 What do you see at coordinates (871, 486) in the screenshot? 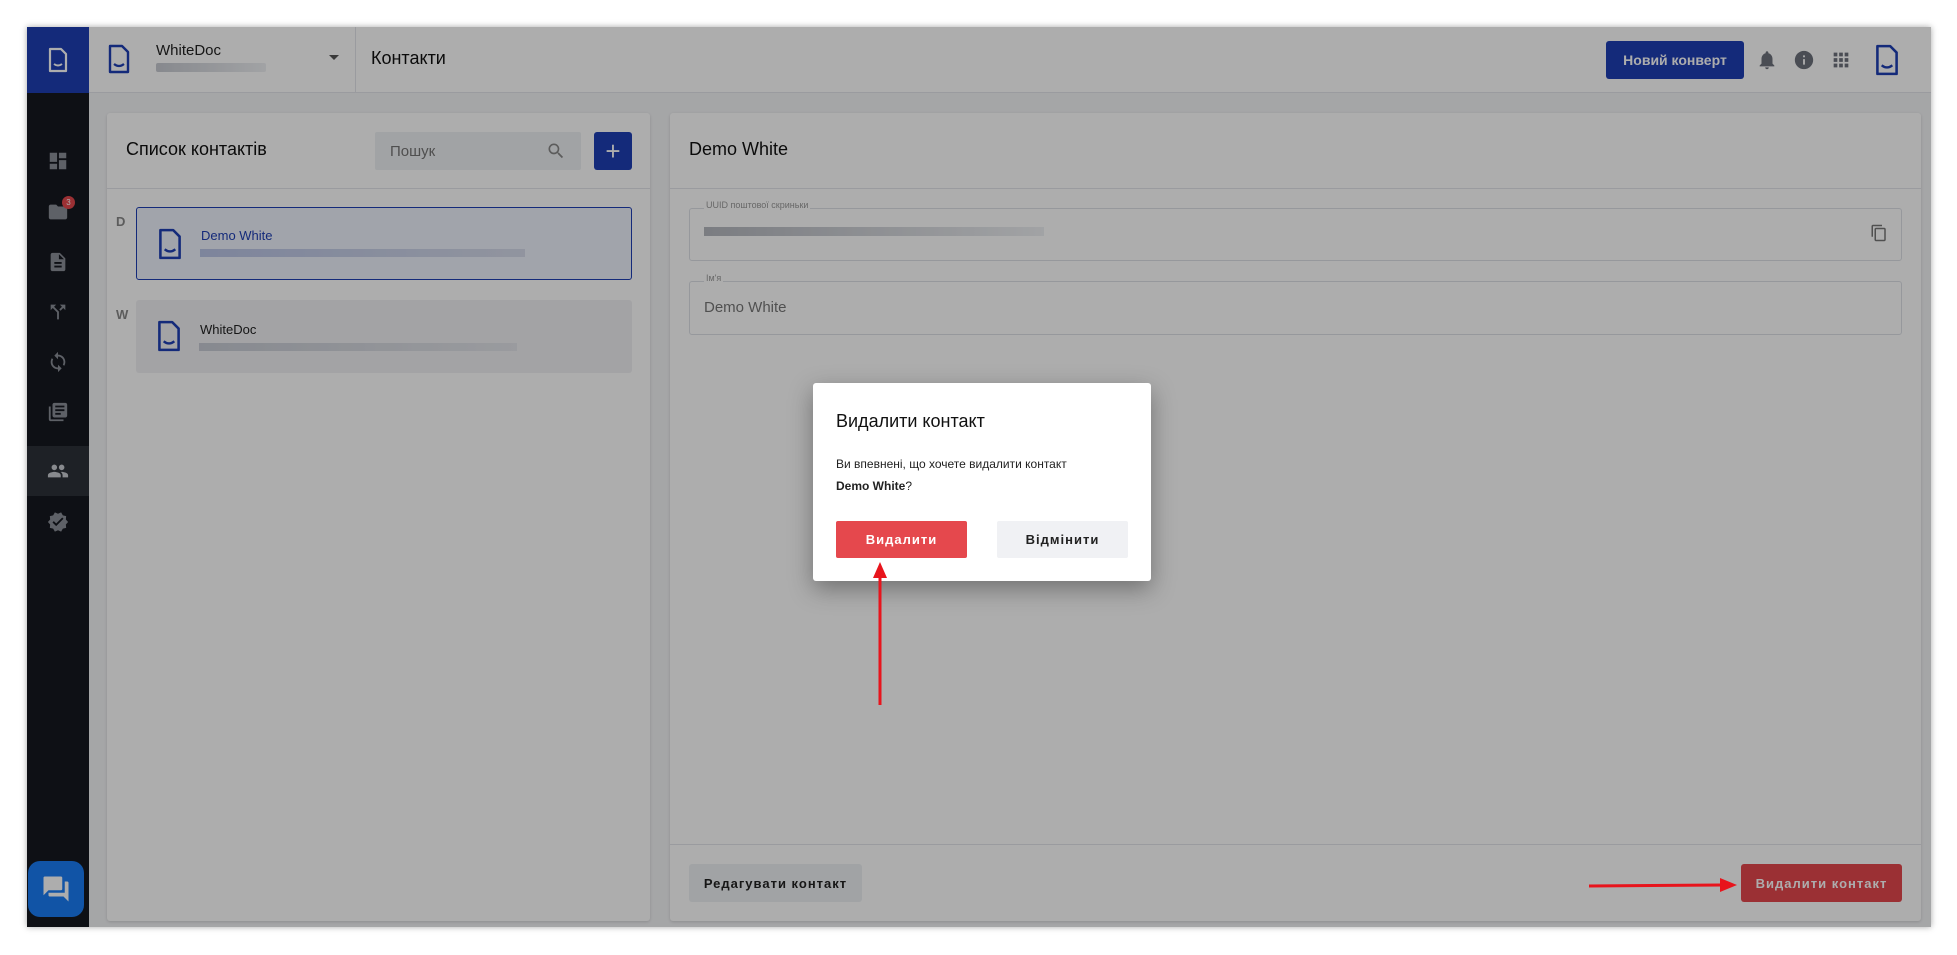
I see `dialog-contact-name: Demo White` at bounding box center [871, 486].